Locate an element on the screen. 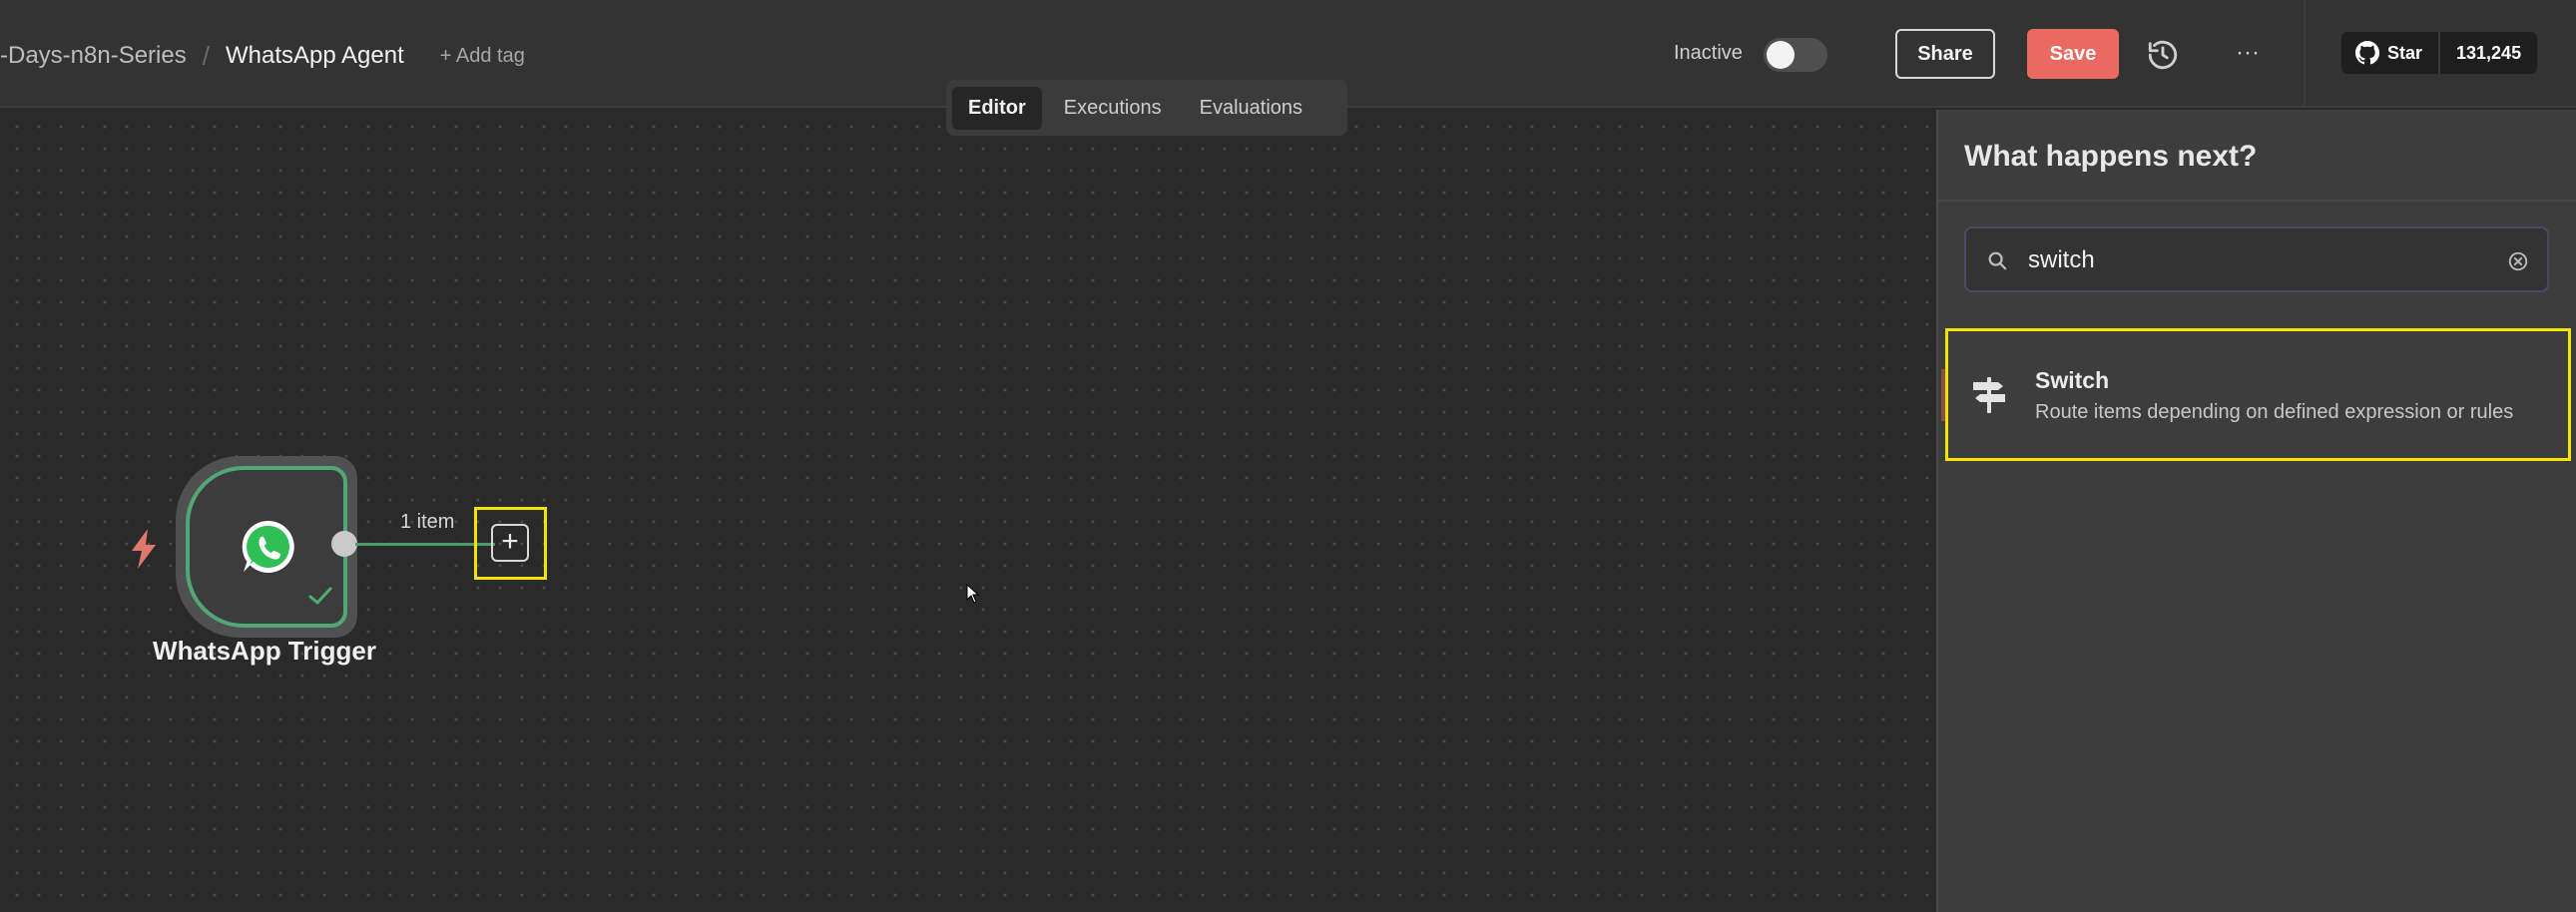 Image resolution: width=2576 pixels, height=912 pixels. breadcrumb-project: -Days-n8n-Series is located at coordinates (94, 56).